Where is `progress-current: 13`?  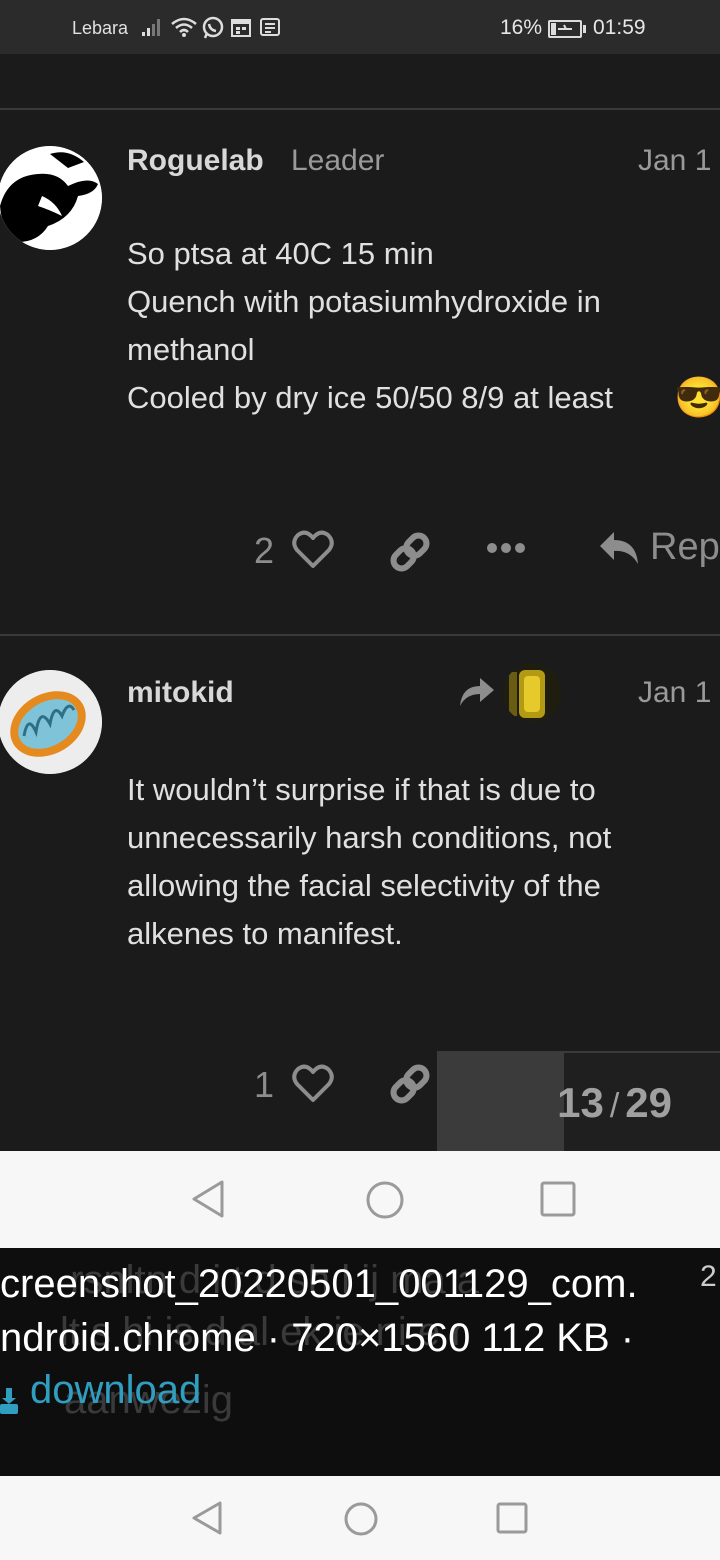 progress-current: 13 is located at coordinates (580, 1102).